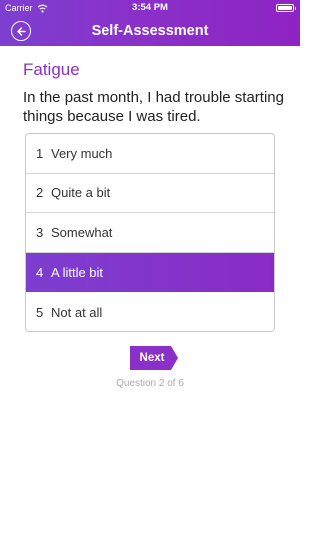 Image resolution: width=320 pixels, height=533 pixels. I want to click on option-1: 1 Very much, so click(150, 154).